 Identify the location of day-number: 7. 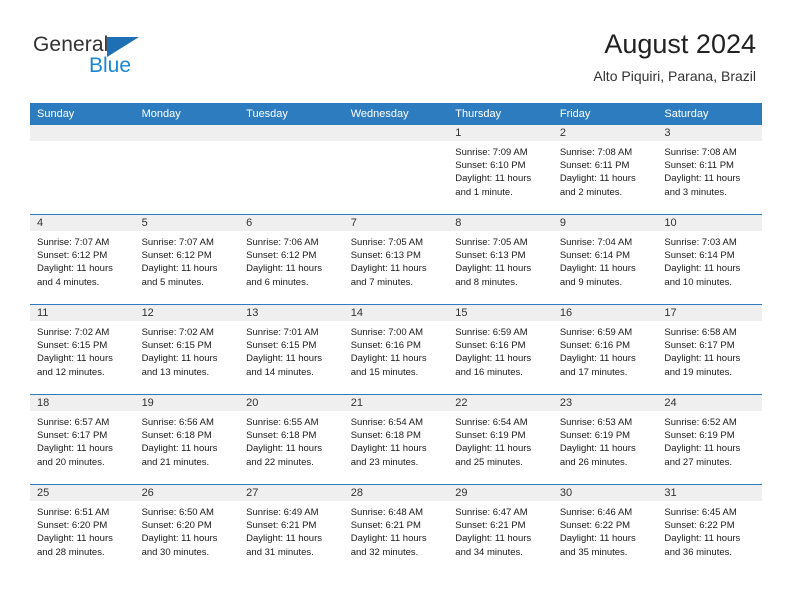
(353, 223).